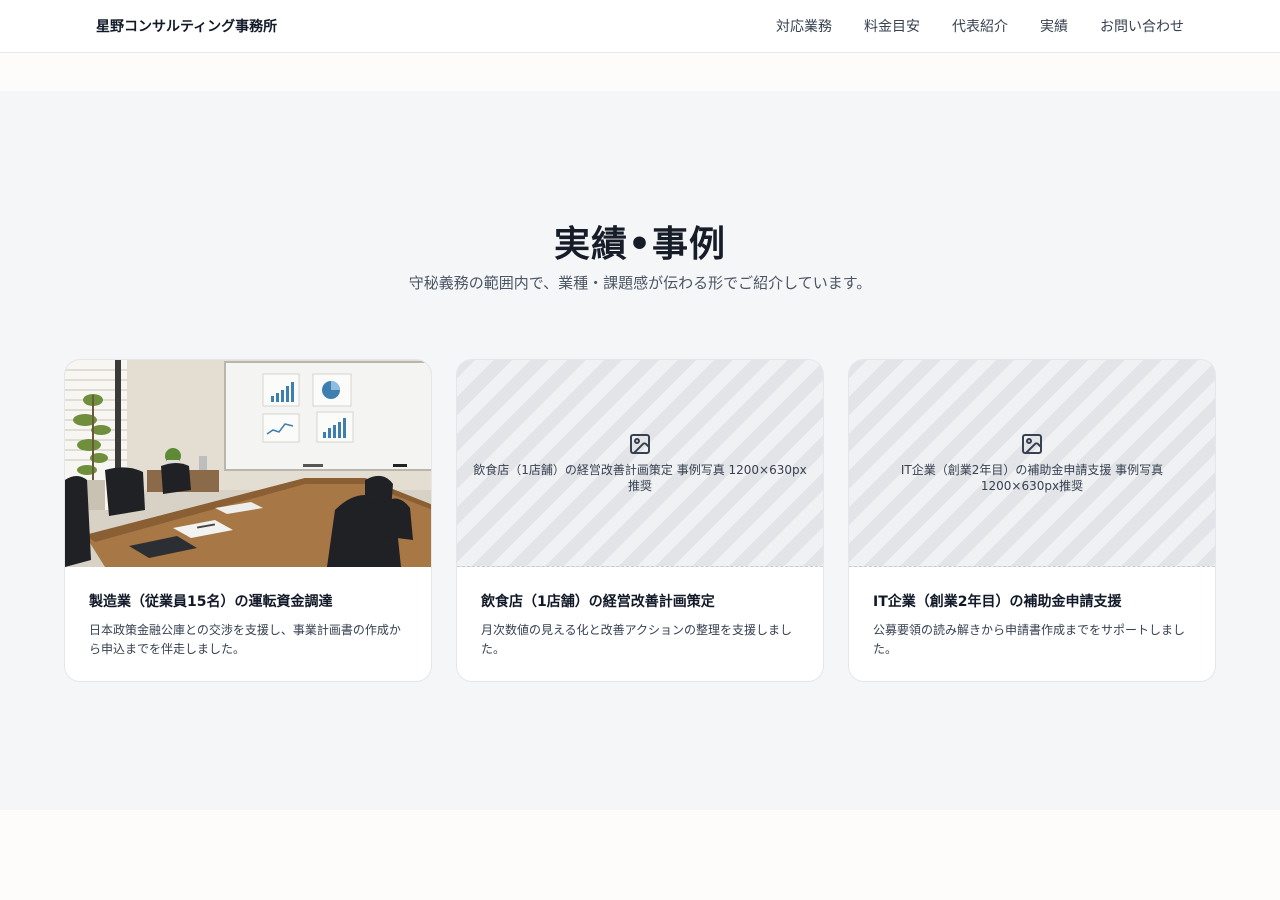 This screenshot has width=1280, height=900. I want to click on nav-link-services: 対応業務, so click(804, 26).